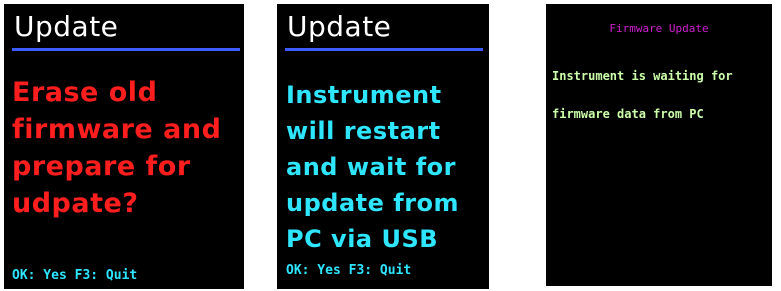 The width and height of the screenshot is (781, 291). What do you see at coordinates (659, 28) in the screenshot?
I see `screen-title: Firmware Update` at bounding box center [659, 28].